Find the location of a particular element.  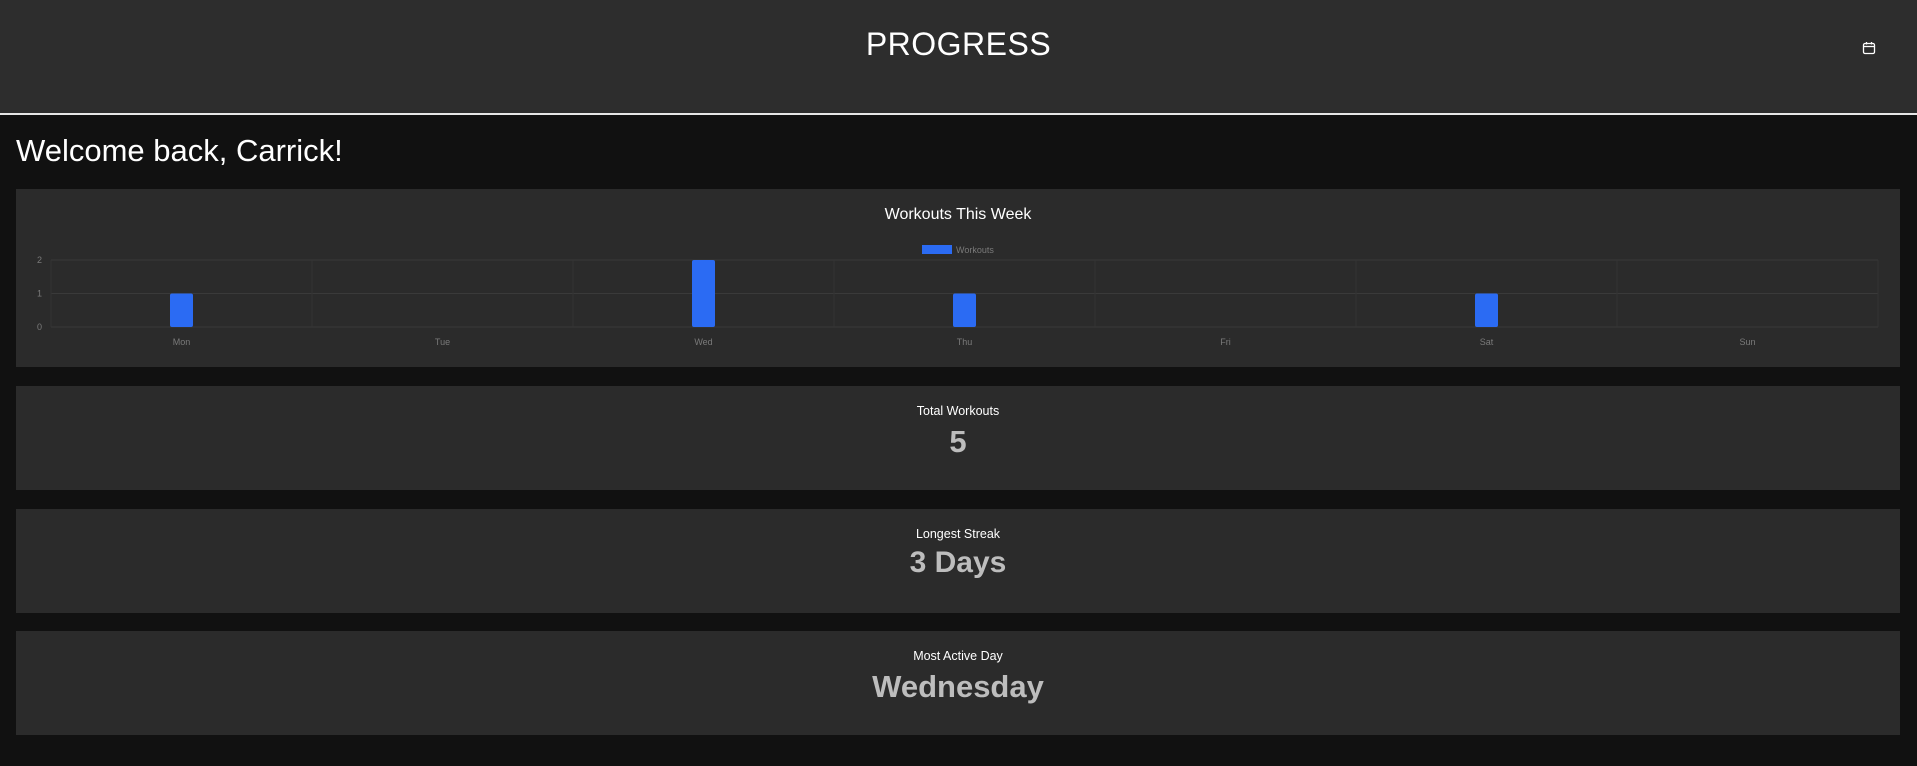

x-tick-label: Fri is located at coordinates (1225, 342).